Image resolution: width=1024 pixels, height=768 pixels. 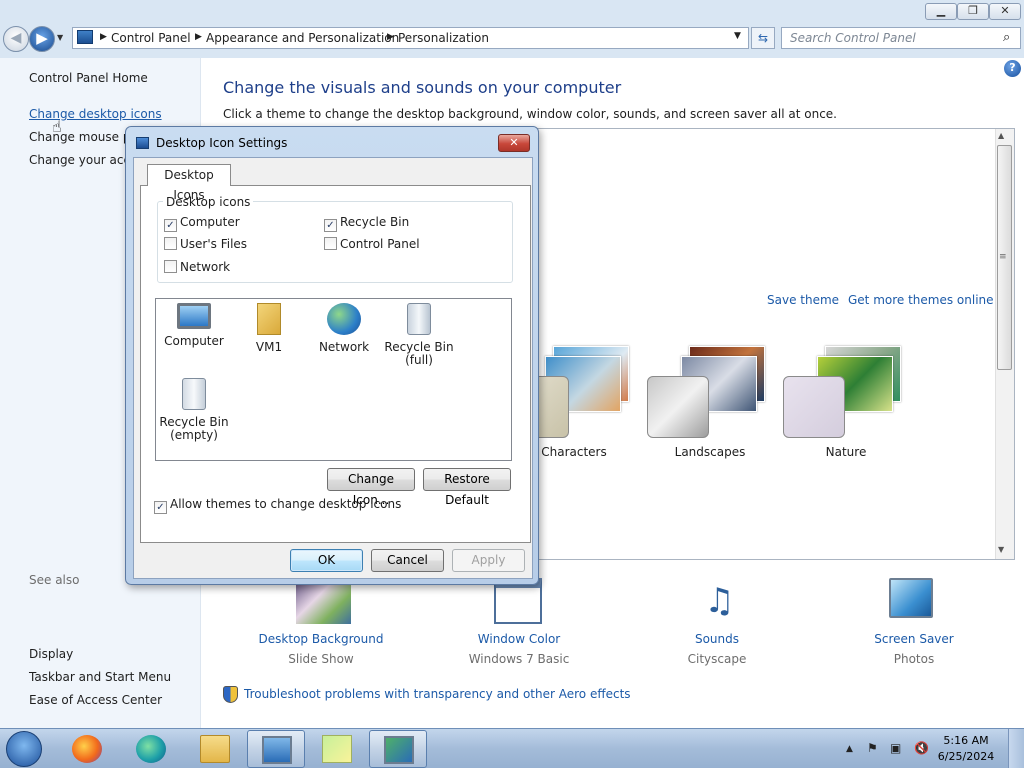 I want to click on nav-control-panel-home: Control Panel Home, so click(x=88, y=78).